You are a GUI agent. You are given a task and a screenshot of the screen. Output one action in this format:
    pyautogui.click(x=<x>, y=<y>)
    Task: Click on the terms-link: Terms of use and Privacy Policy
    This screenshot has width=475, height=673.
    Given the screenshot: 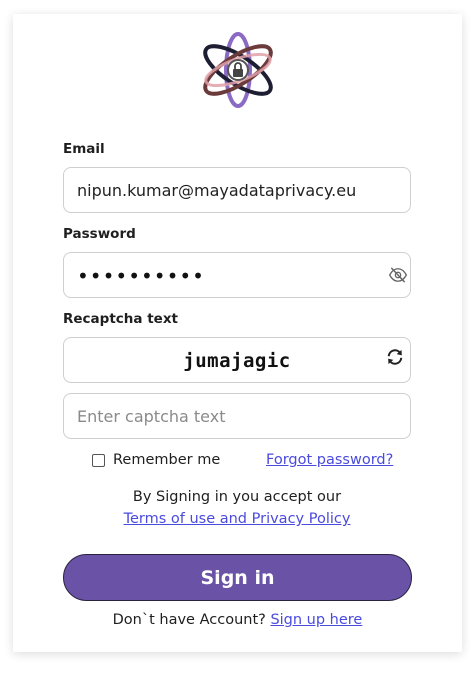 What is the action you would take?
    pyautogui.click(x=237, y=519)
    